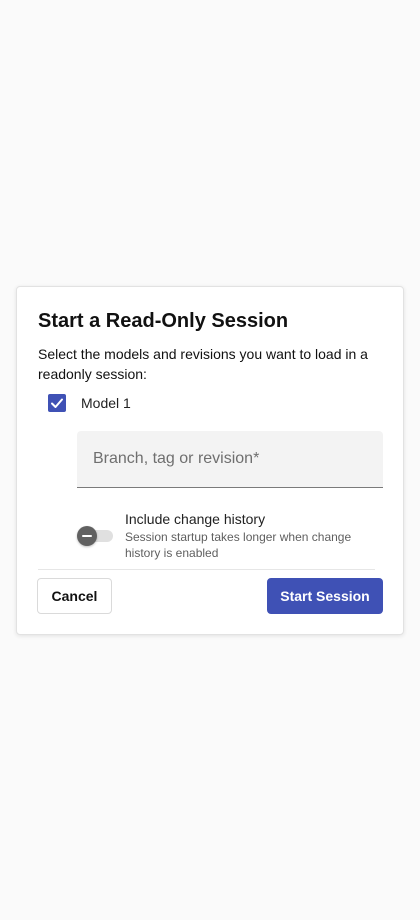  Describe the element at coordinates (163, 321) in the screenshot. I see `dialog-title: Start a Read-Only Session` at that location.